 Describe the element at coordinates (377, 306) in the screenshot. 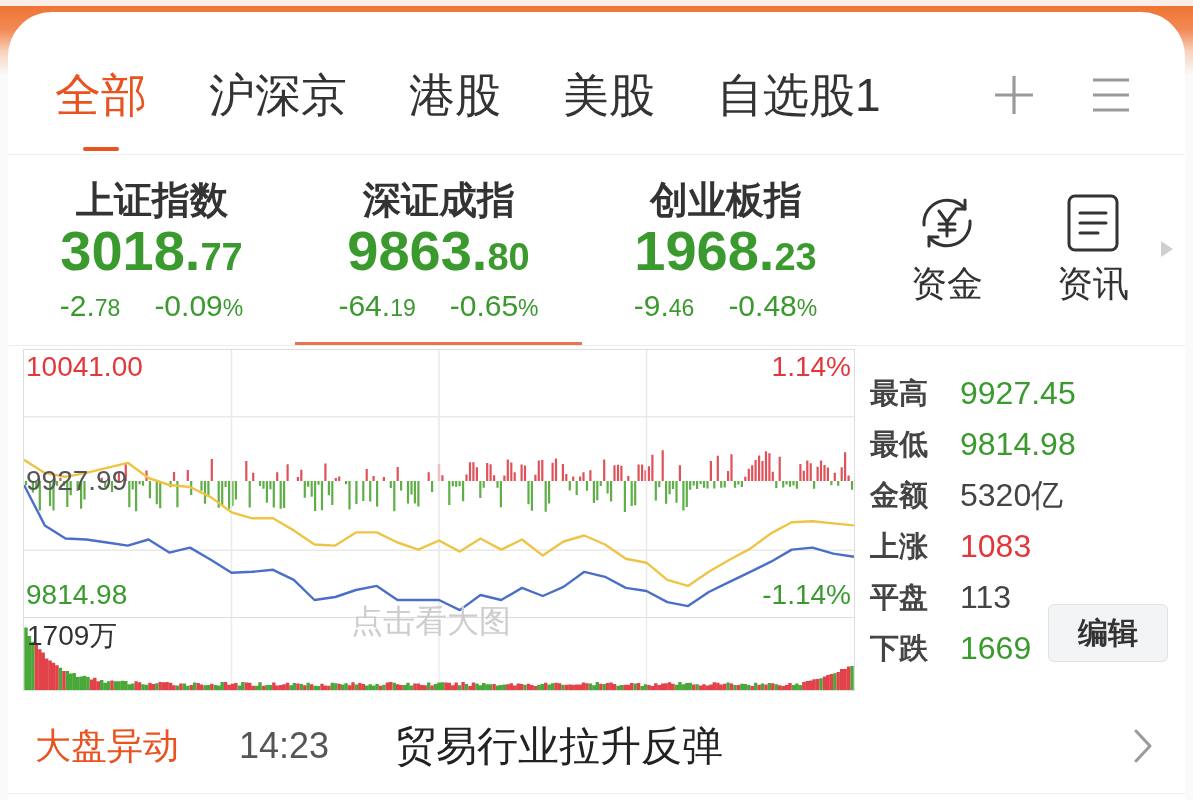

I see `index-change: -64.19` at that location.